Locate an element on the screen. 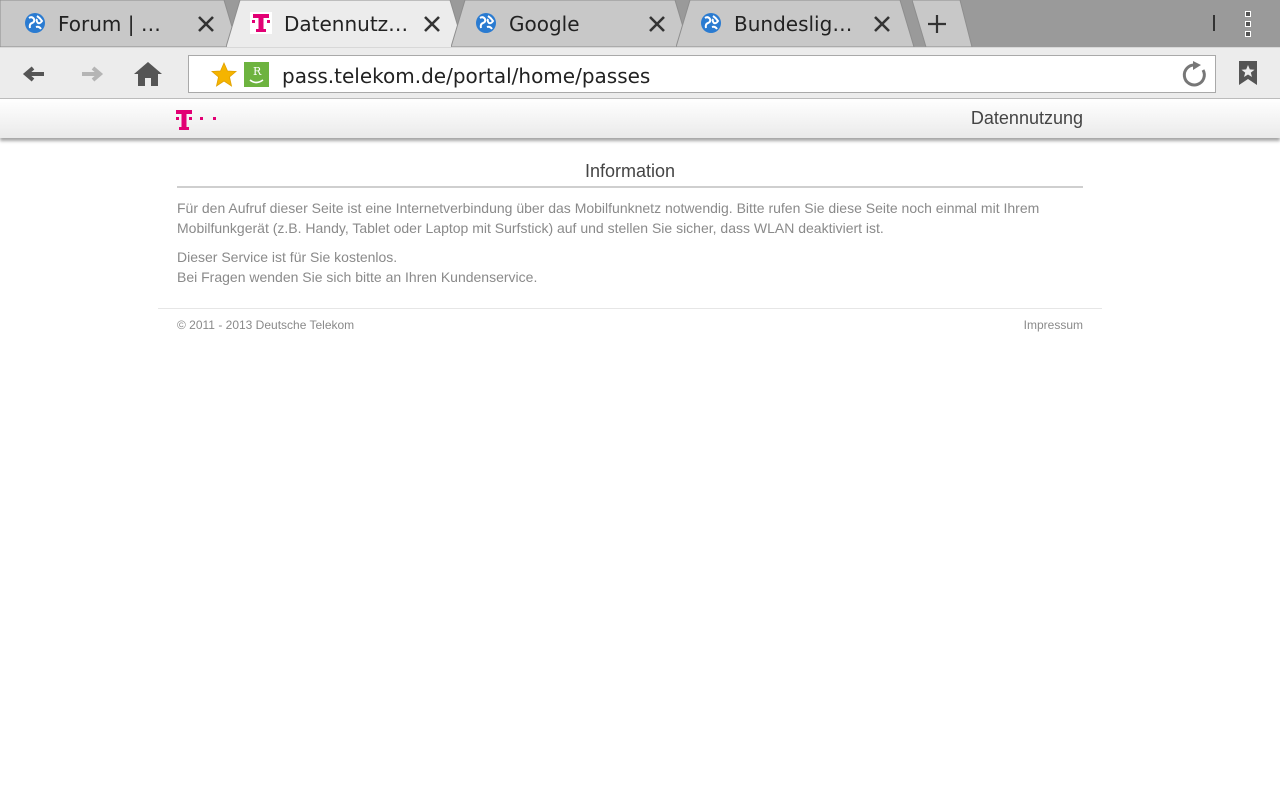 Image resolution: width=1280 pixels, height=800 pixels. forward-icon is located at coordinates (92, 74).